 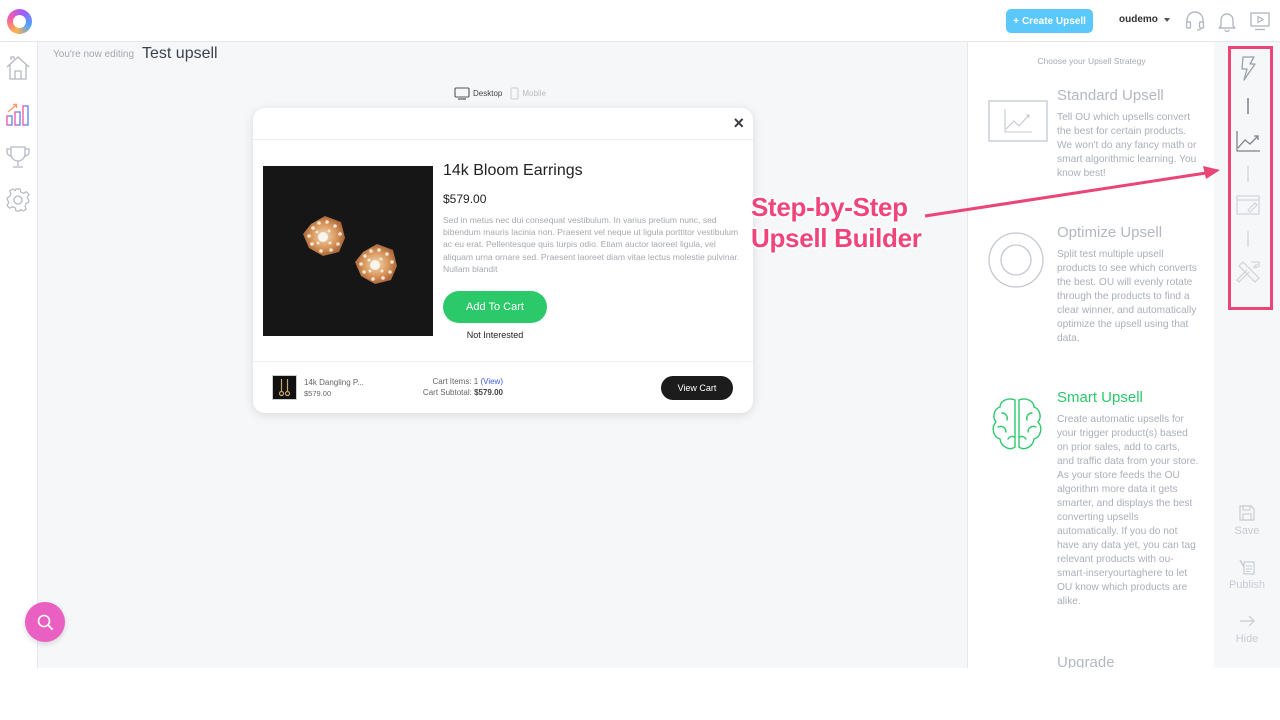 I want to click on mobile-icon, so click(x=514, y=93).